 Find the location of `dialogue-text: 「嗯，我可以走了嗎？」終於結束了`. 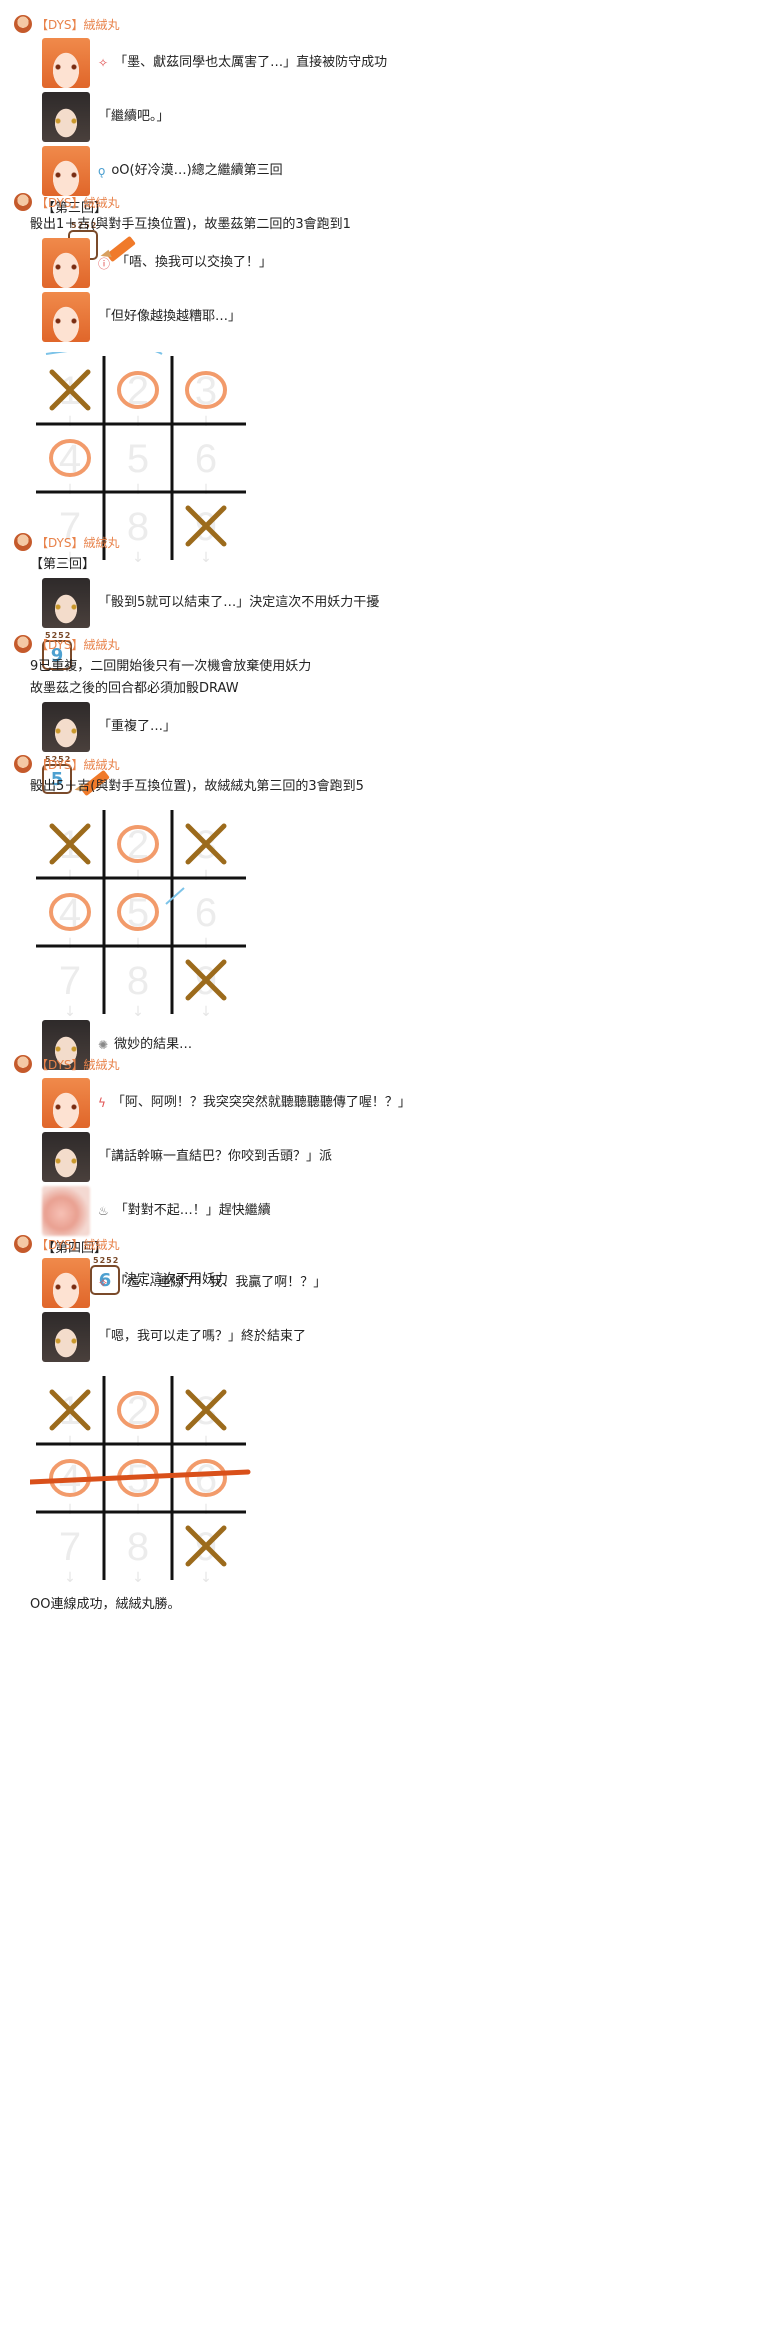

dialogue-text: 「嗯，我可以走了嗎？」終於結束了 is located at coordinates (202, 1336).